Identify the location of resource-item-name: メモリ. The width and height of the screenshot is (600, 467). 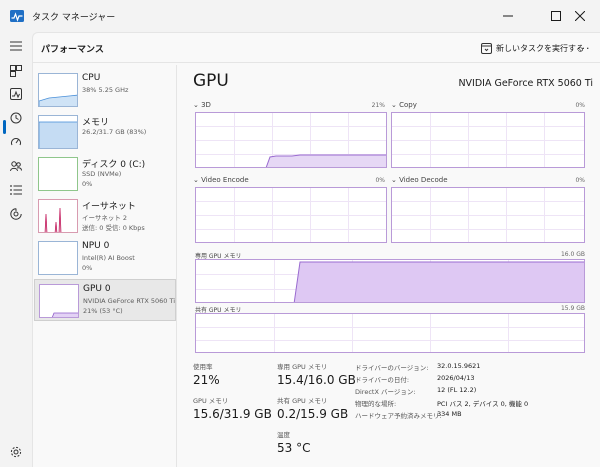
(96, 123).